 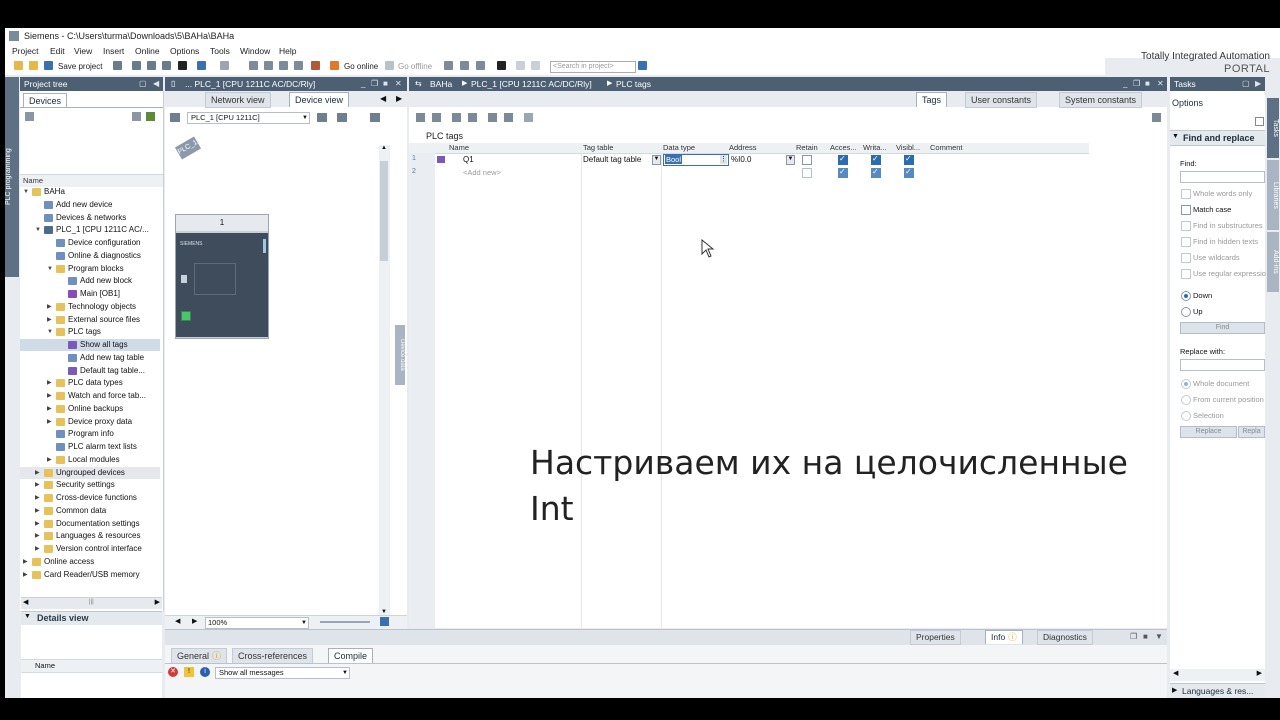 I want to click on maximize-icon: ■, so click(x=385, y=84).